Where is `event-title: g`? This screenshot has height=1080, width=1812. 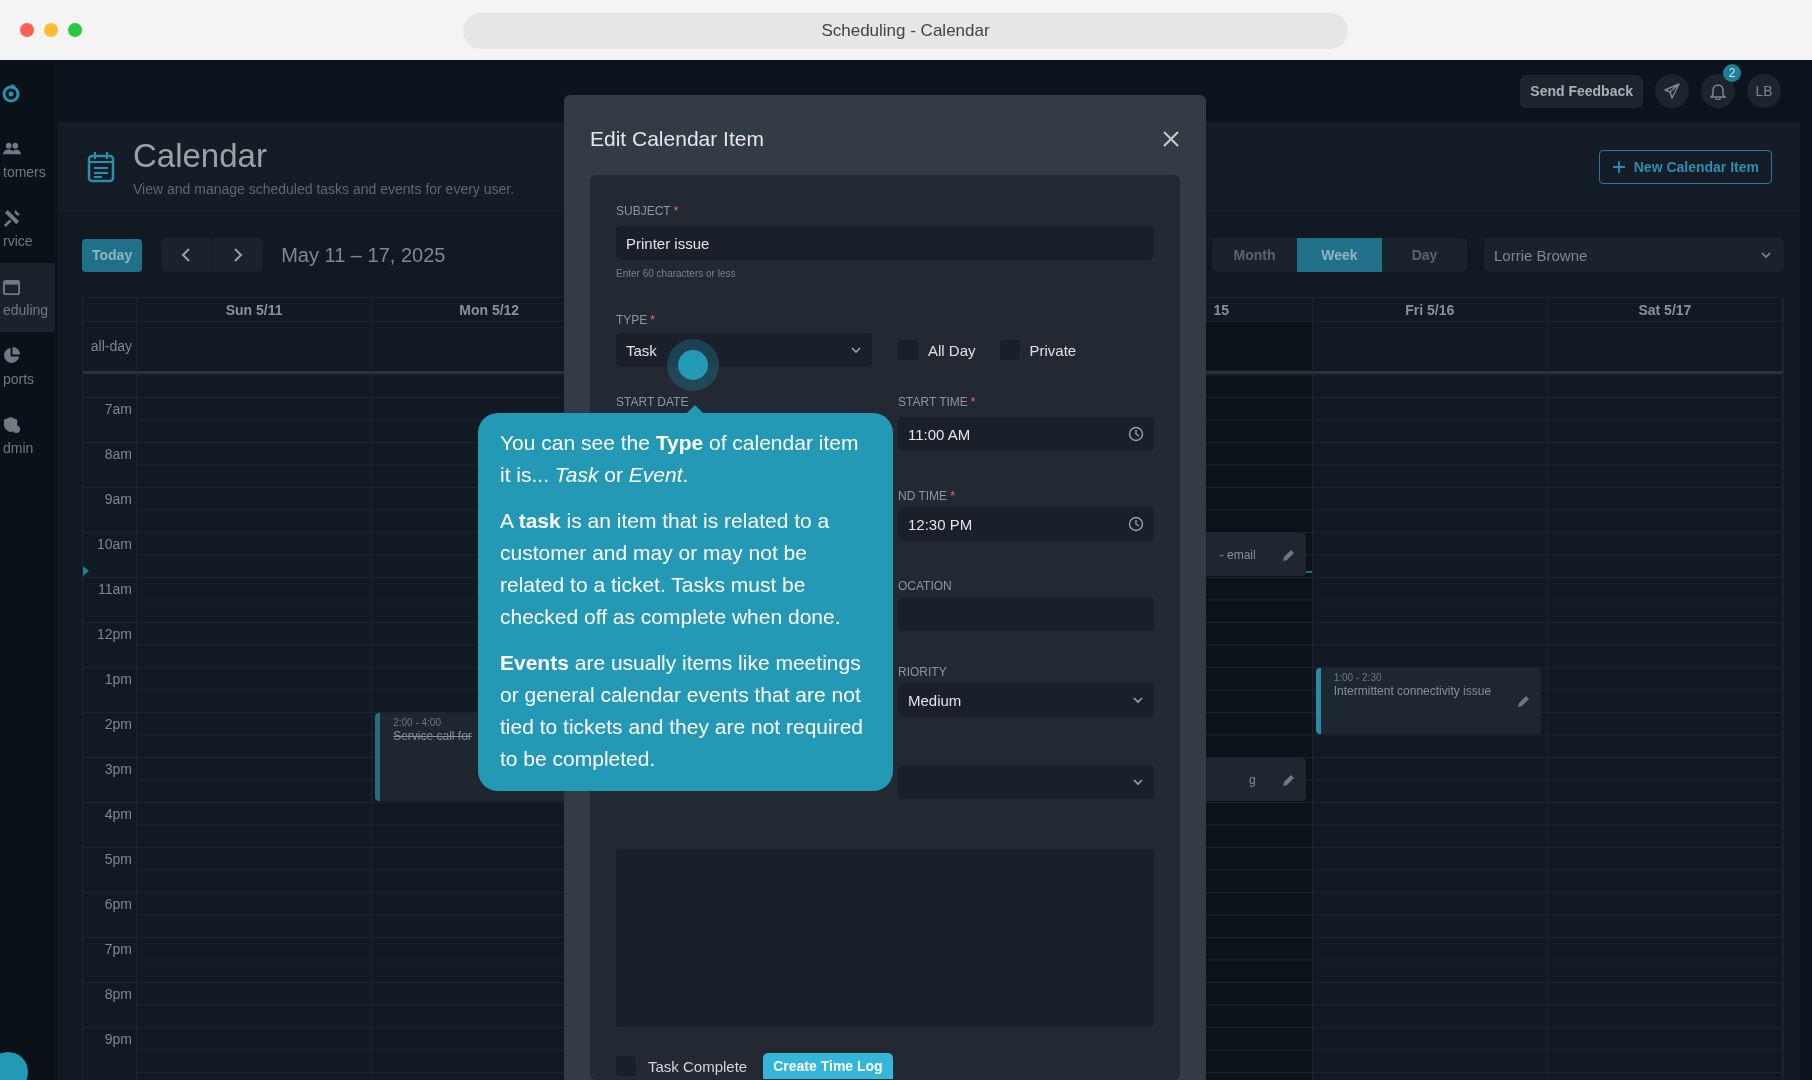
event-title: g is located at coordinates (1252, 779).